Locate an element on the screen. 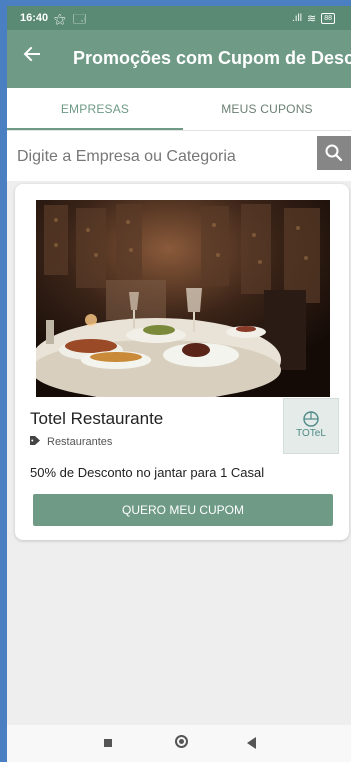 This screenshot has width=351, height=762. tag-icon is located at coordinates (35, 442).